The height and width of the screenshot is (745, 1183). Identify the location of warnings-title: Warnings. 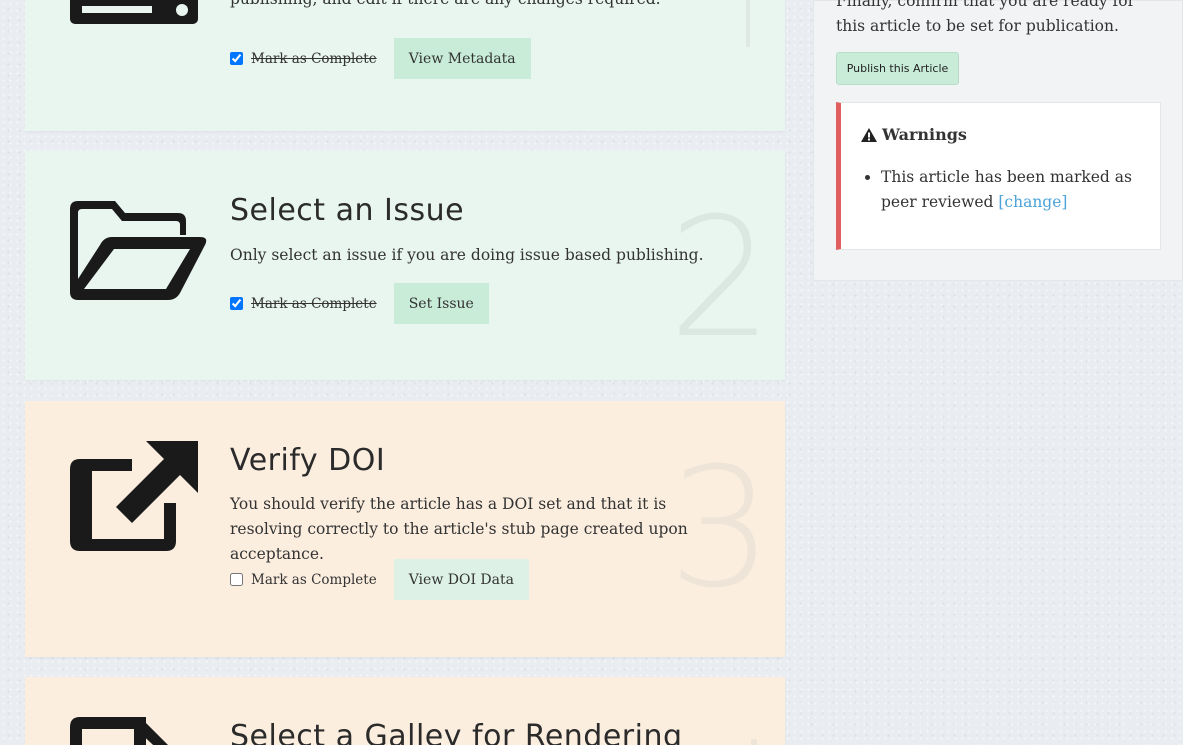
(924, 134).